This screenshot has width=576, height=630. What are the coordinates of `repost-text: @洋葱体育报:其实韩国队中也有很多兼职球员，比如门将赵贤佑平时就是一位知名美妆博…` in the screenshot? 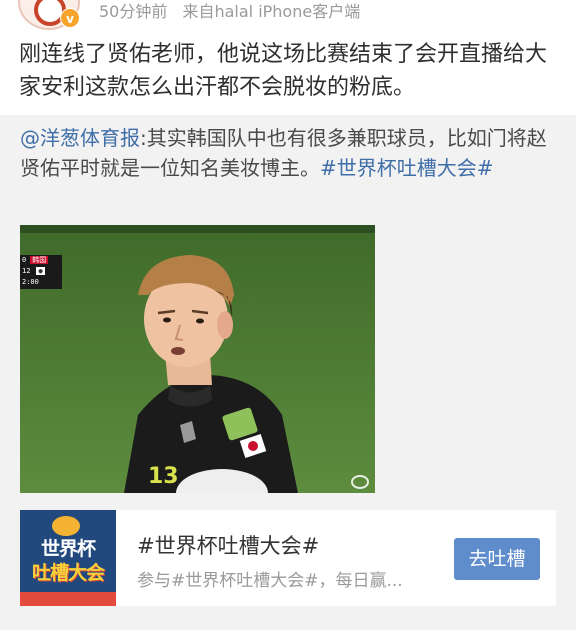 It's located at (290, 153).